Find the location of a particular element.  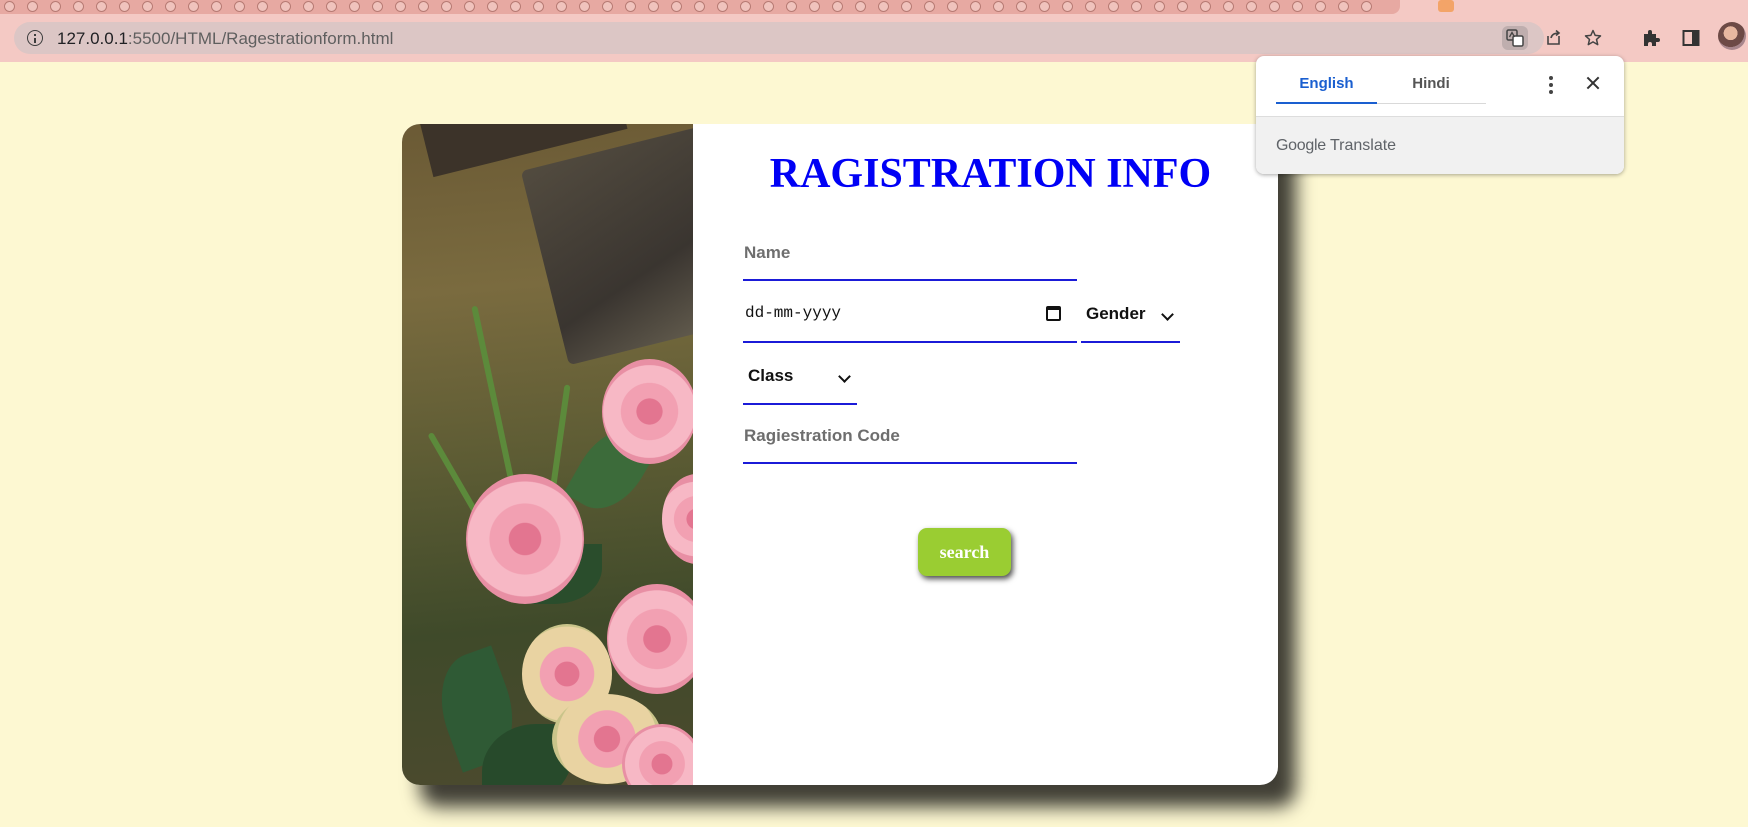

search-button: search is located at coordinates (964, 552).